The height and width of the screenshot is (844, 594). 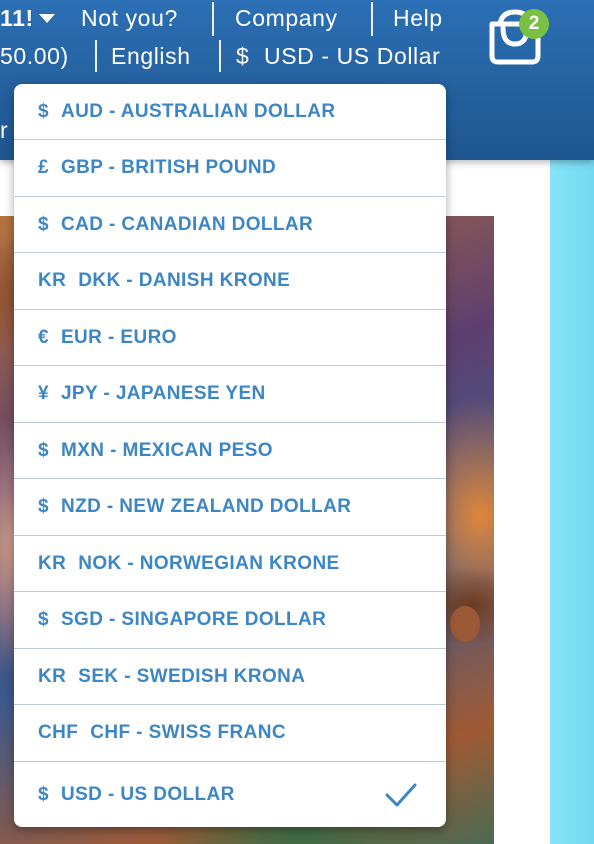 I want to click on currency-option: $ SGD - SINGAPORE DOLLAR, so click(x=230, y=620).